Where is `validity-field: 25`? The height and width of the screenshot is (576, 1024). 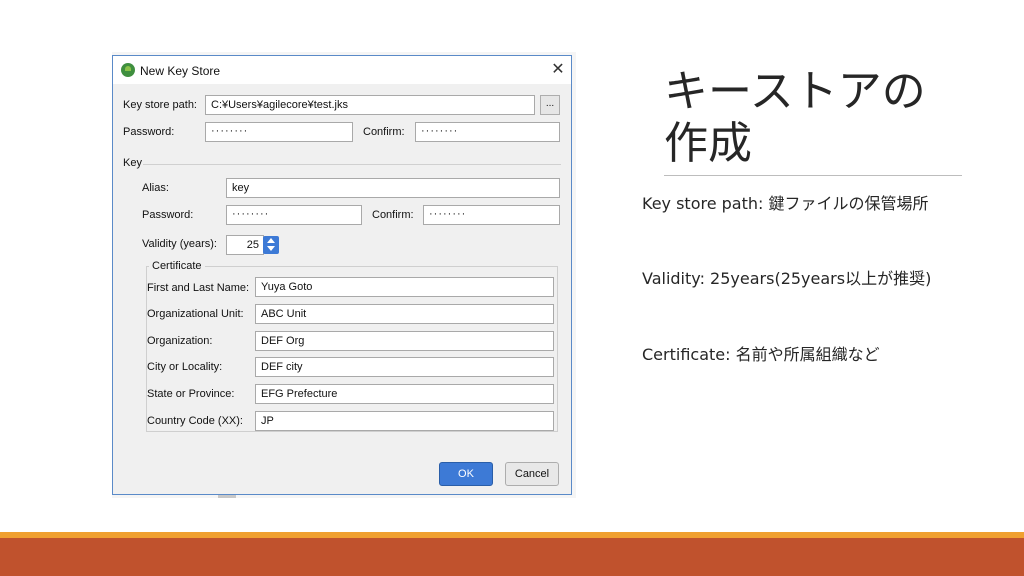 validity-field: 25 is located at coordinates (245, 245).